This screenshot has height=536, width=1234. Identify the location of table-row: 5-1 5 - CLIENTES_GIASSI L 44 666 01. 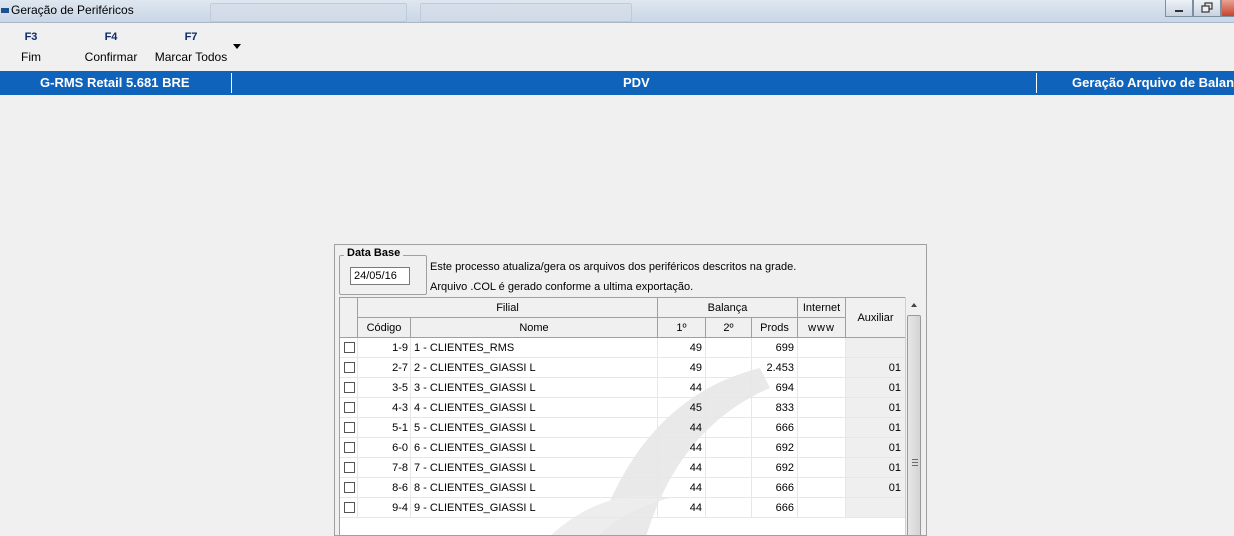
(623, 428).